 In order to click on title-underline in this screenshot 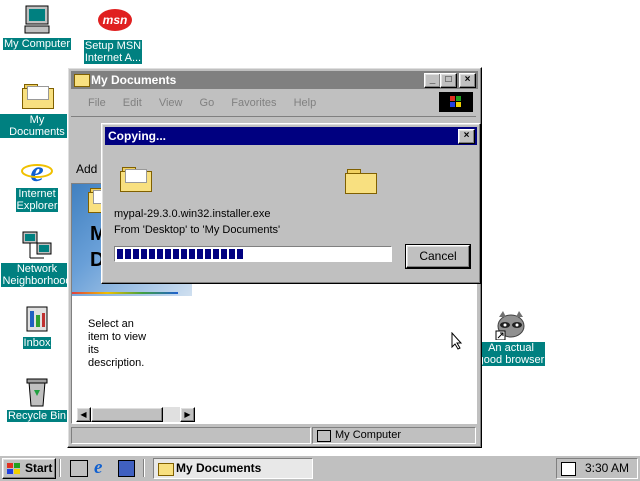, I will do `click(125, 293)`.